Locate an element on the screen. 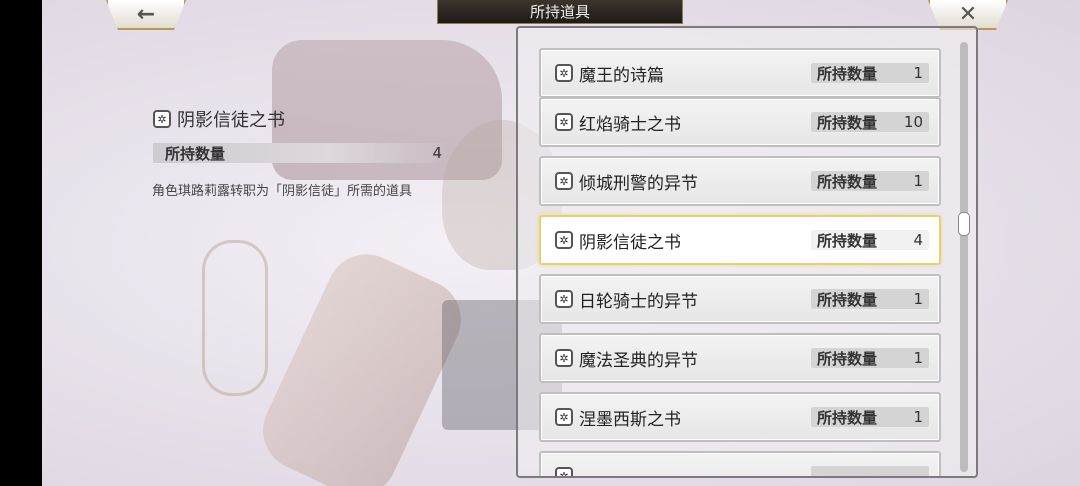  back-arrow-icon: ← is located at coordinates (146, 14).